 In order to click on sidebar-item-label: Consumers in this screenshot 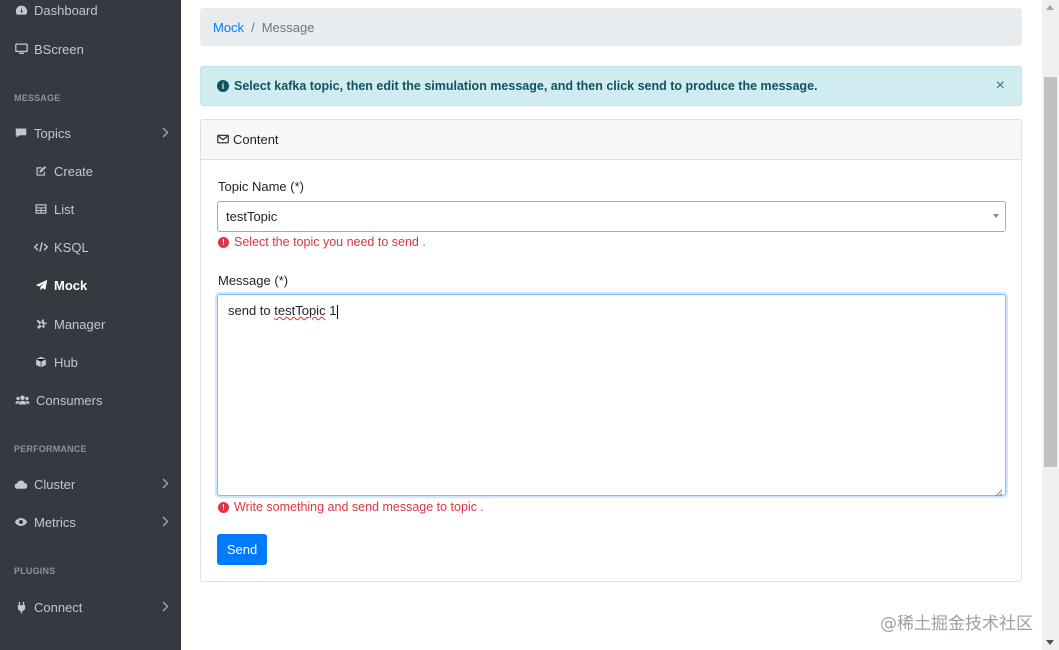, I will do `click(69, 400)`.